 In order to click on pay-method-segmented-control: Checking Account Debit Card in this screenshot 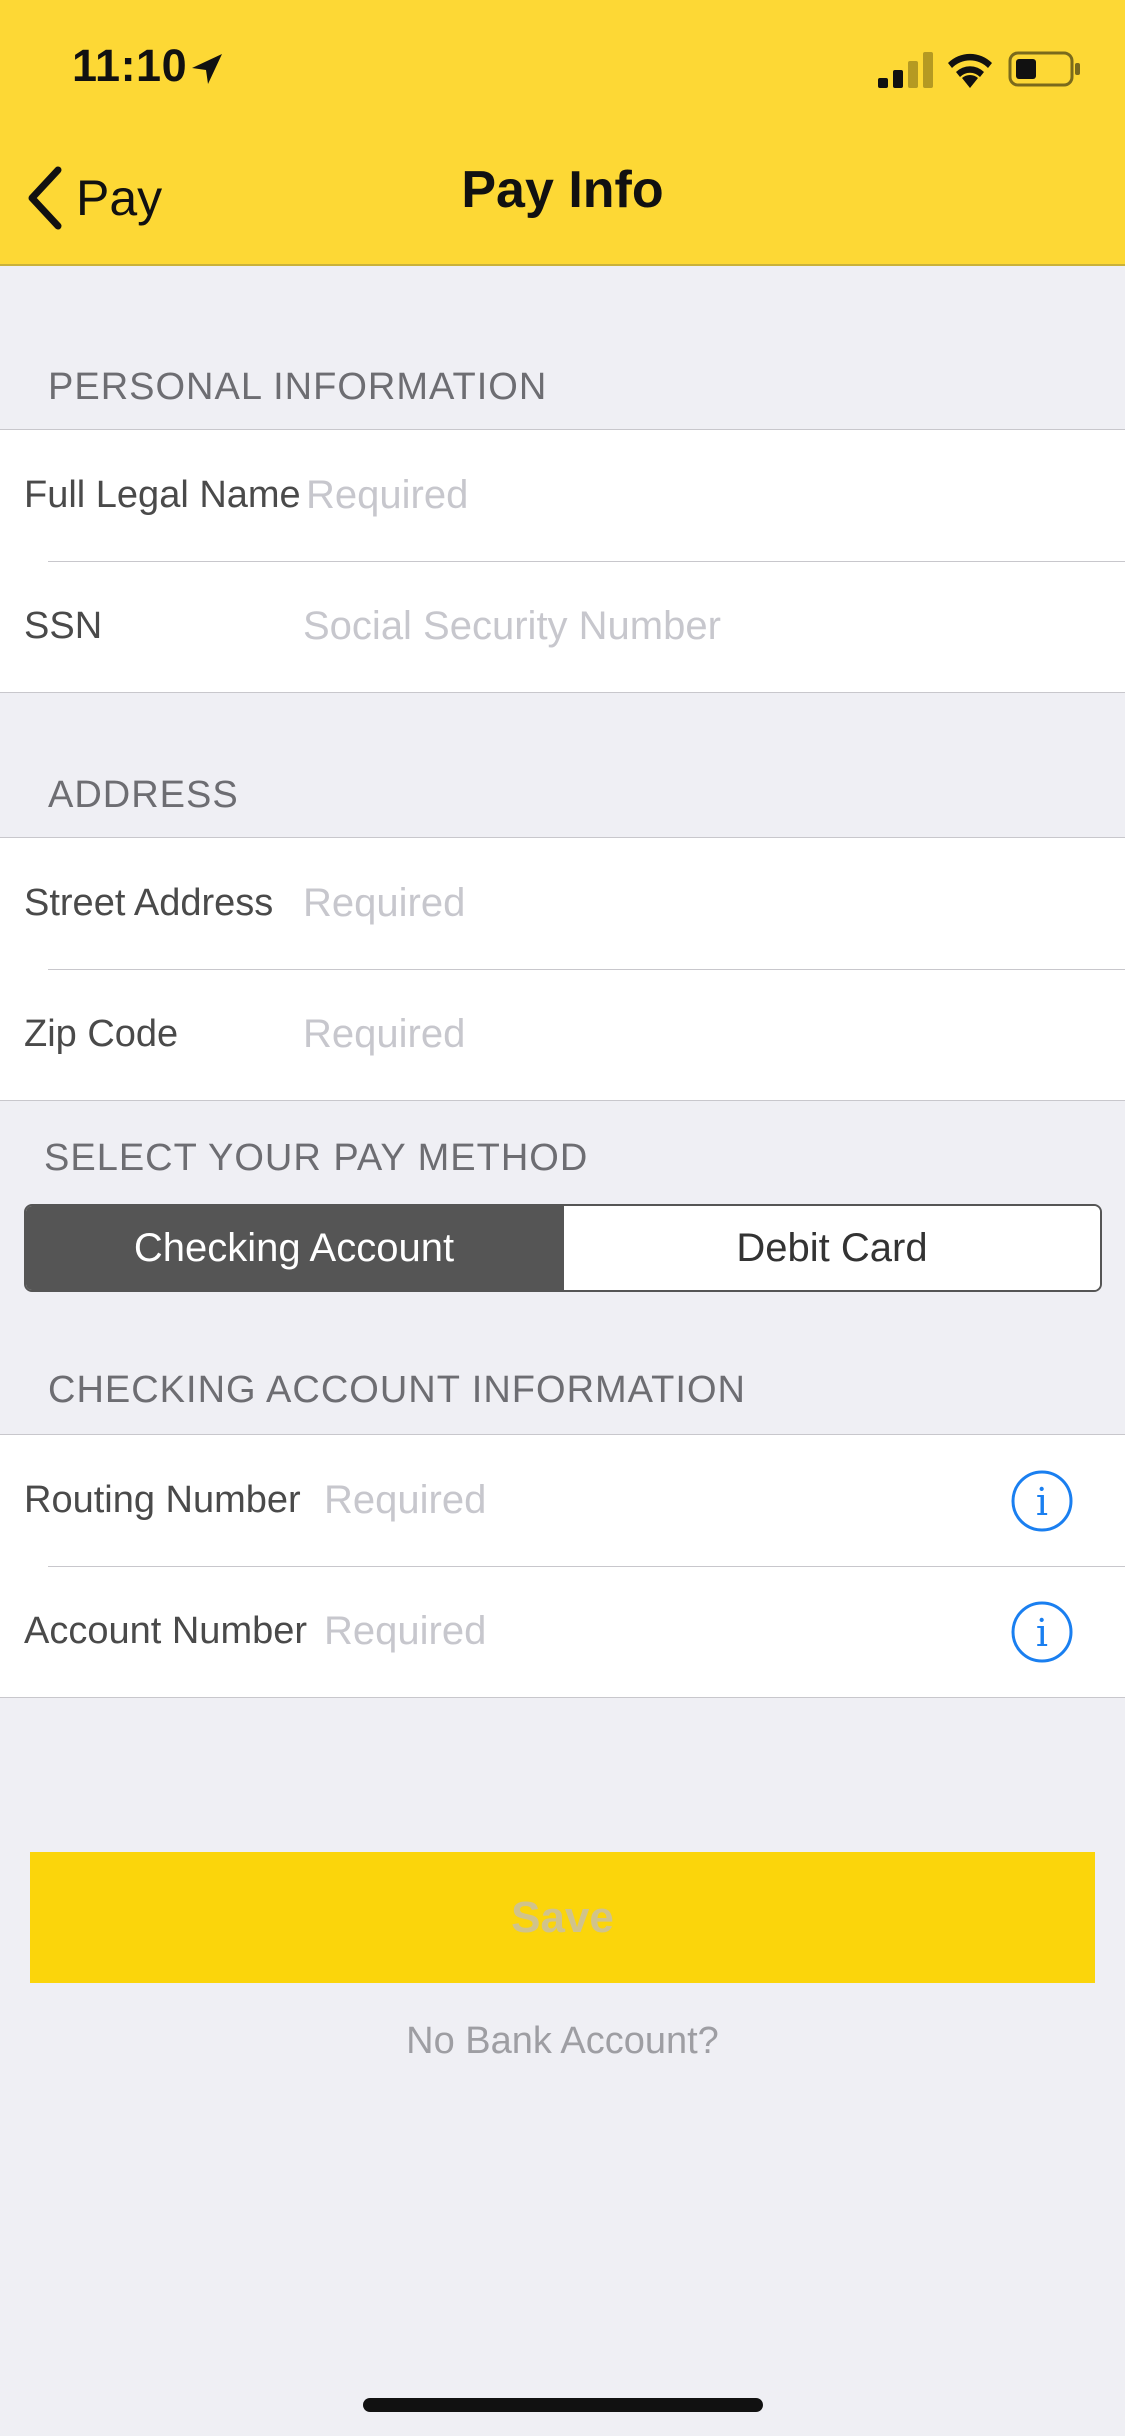, I will do `click(563, 1248)`.